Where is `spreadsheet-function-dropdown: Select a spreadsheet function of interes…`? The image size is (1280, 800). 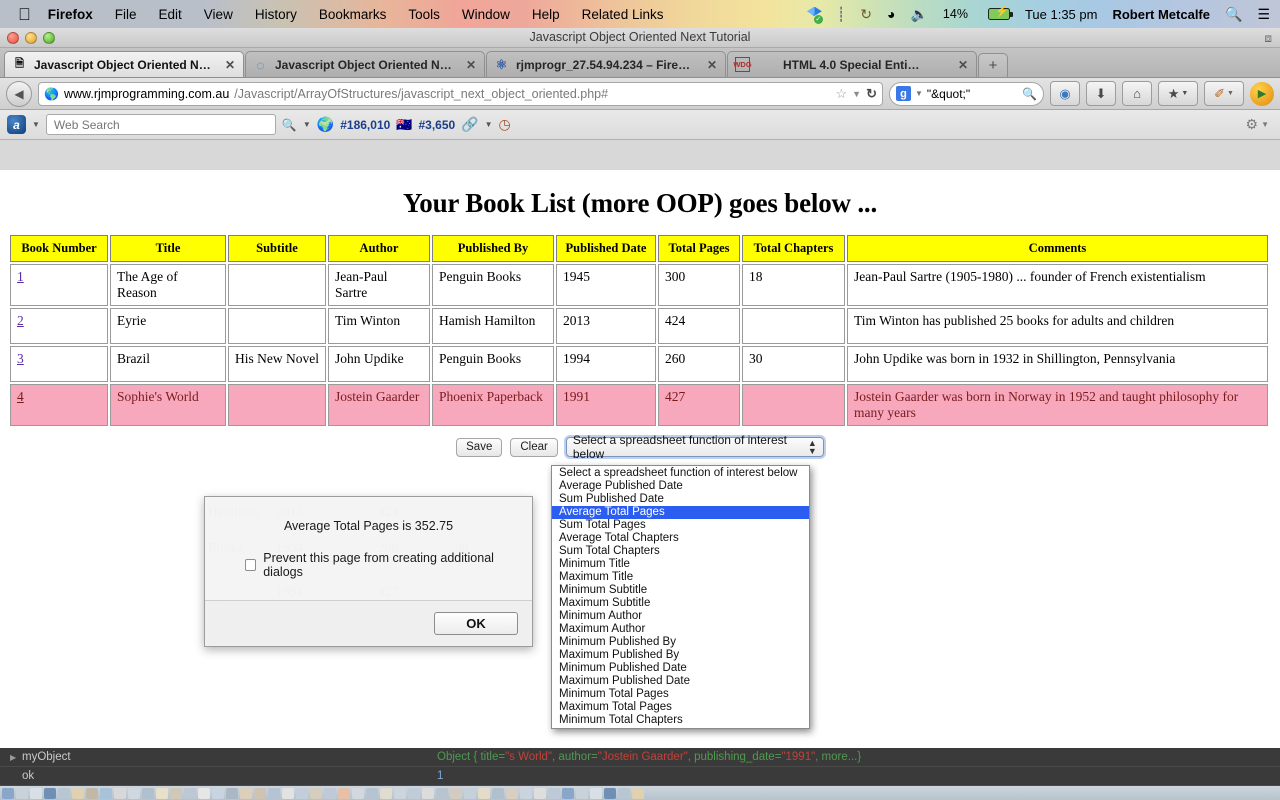
spreadsheet-function-dropdown: Select a spreadsheet function of interes… is located at coordinates (680, 597).